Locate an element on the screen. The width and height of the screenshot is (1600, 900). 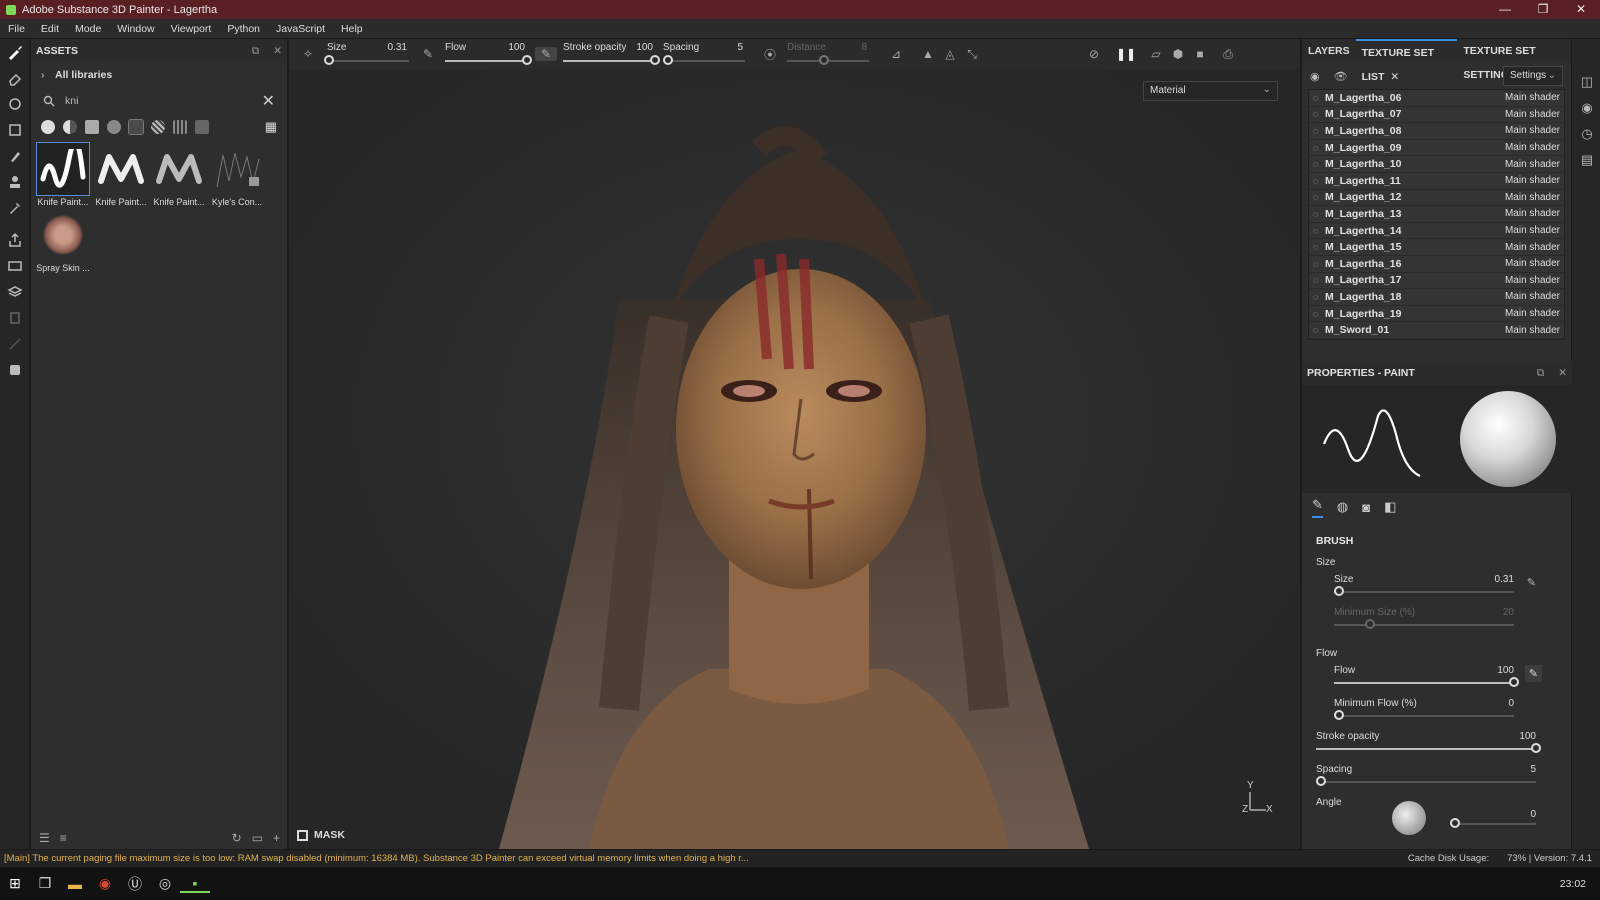
log-icon: ▤ is located at coordinates (1586, 160).